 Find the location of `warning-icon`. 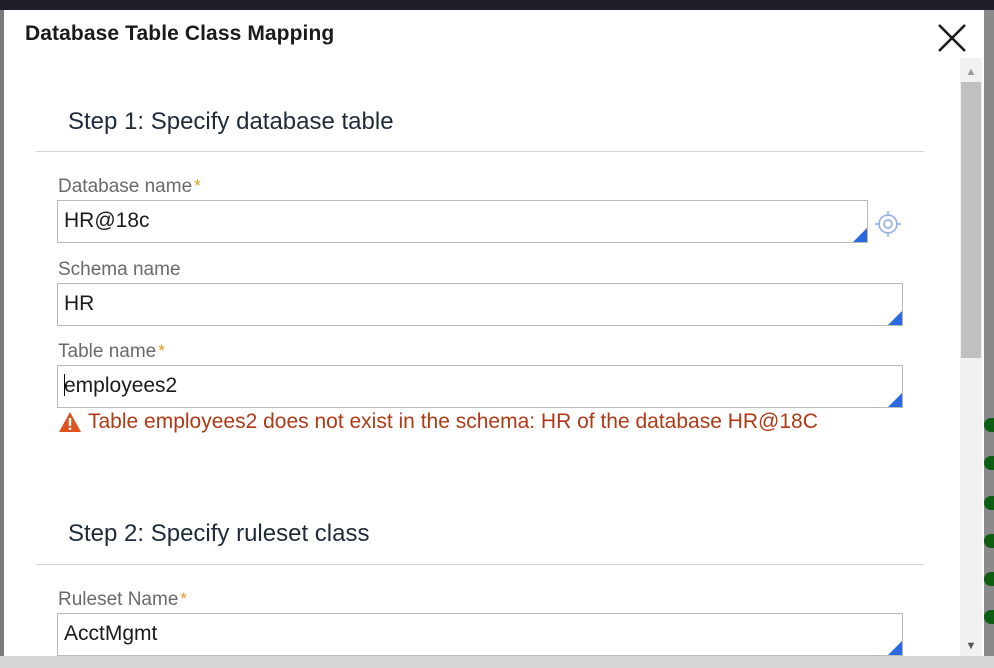

warning-icon is located at coordinates (70, 422).